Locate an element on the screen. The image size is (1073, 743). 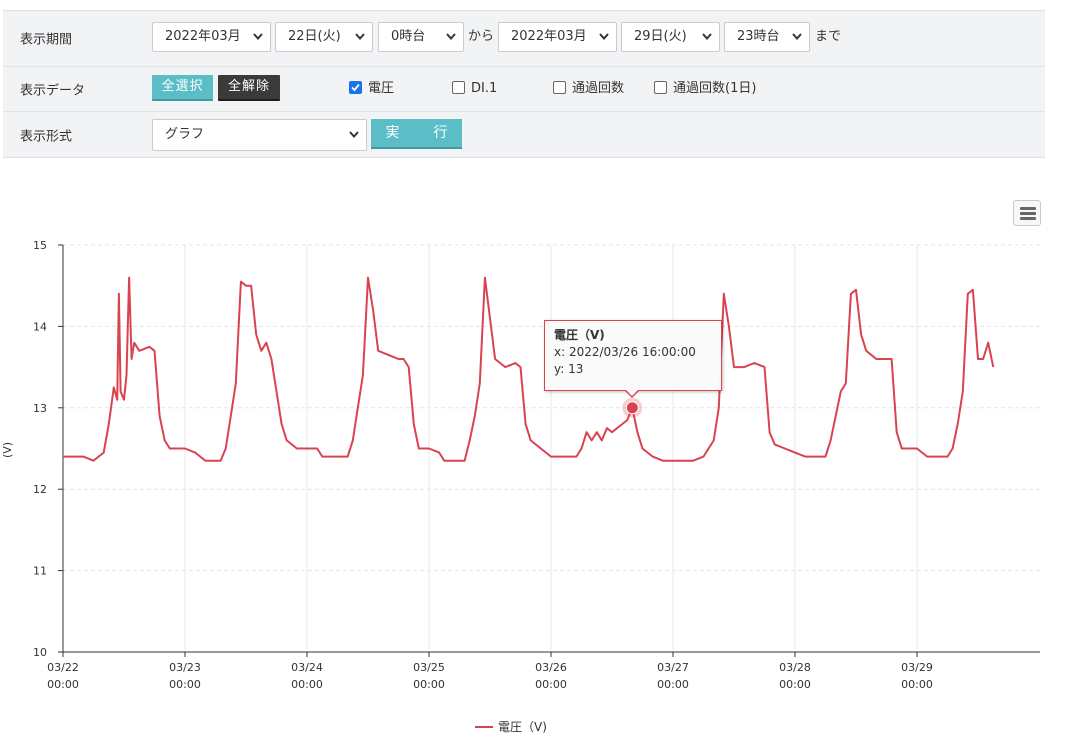
x-tick-label-date: 03/29 is located at coordinates (917, 667).